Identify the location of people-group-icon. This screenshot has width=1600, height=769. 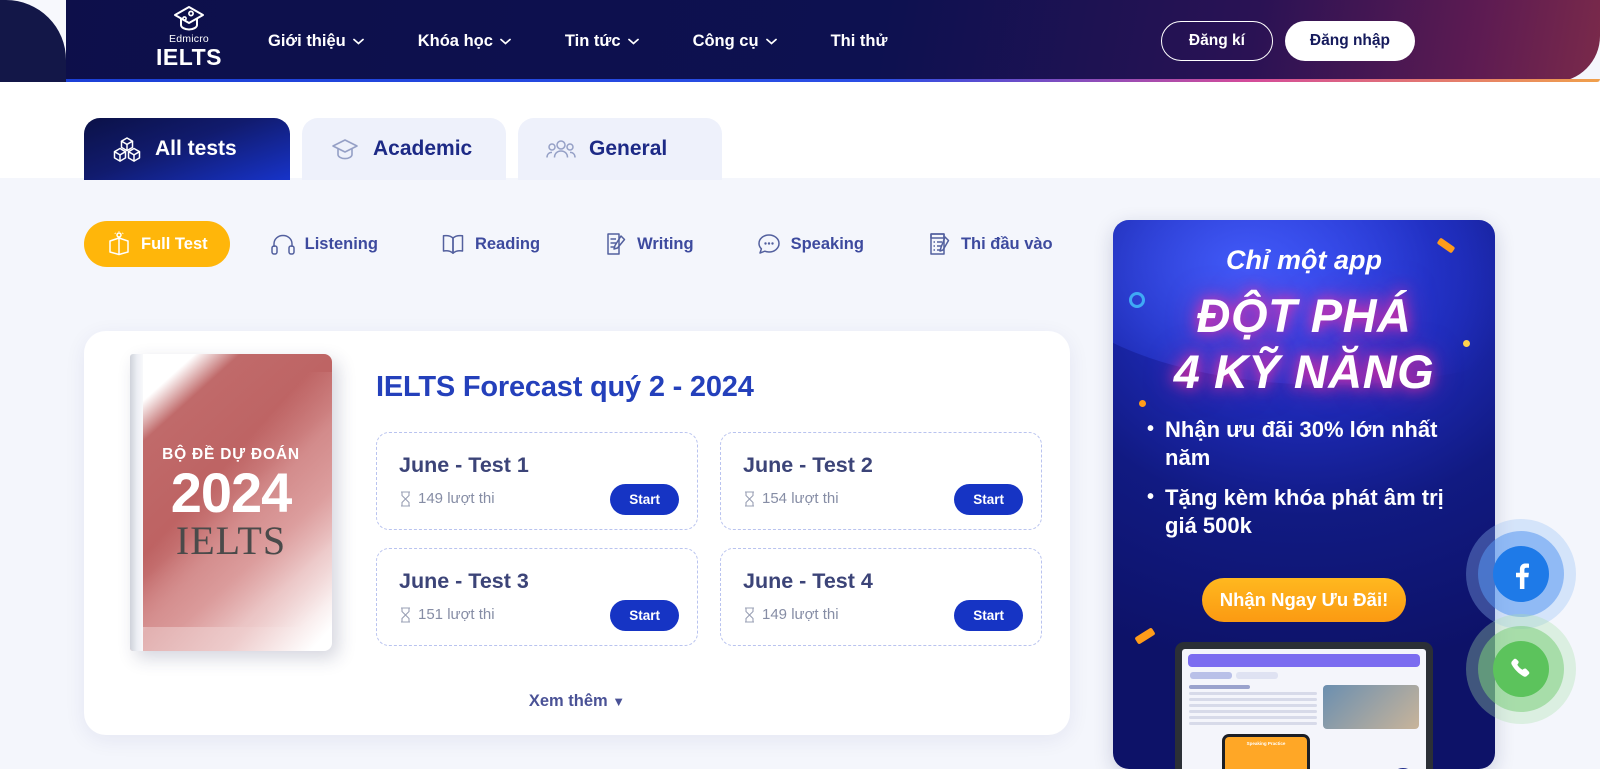
(561, 149).